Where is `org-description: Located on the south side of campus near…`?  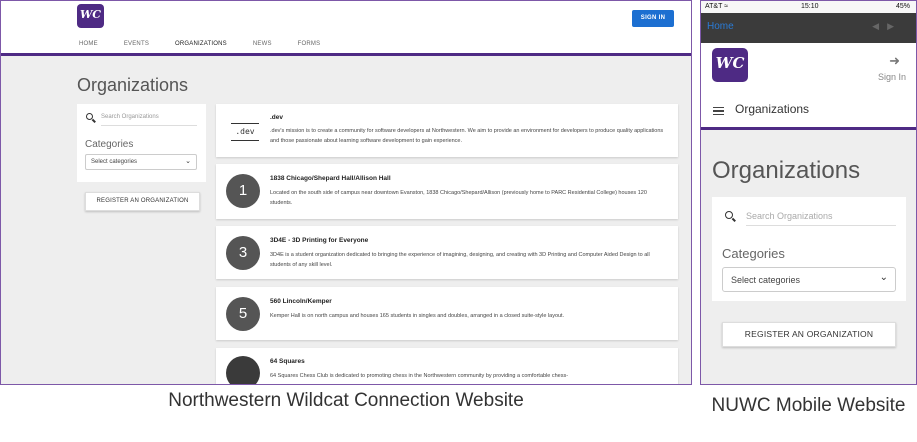
org-description: Located on the south side of campus near… is located at coordinates (458, 198).